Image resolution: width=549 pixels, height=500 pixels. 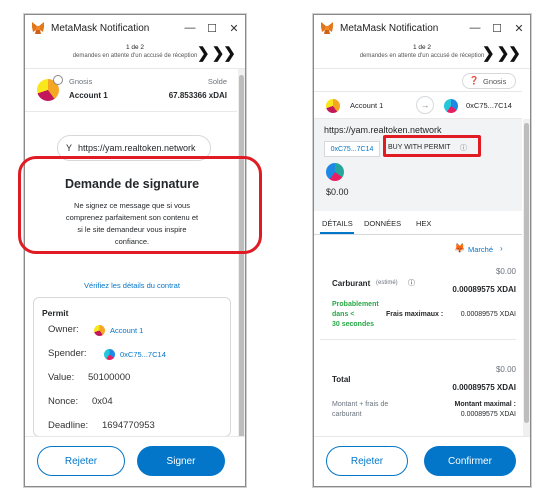 I want to click on action-footer: Rejeter Signer, so click(x=135, y=461).